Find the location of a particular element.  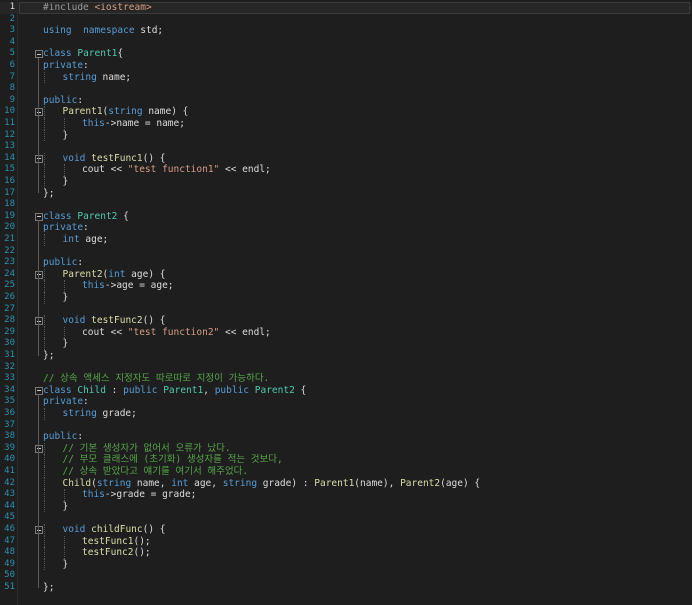

code-line-30: 30} is located at coordinates (346, 344).